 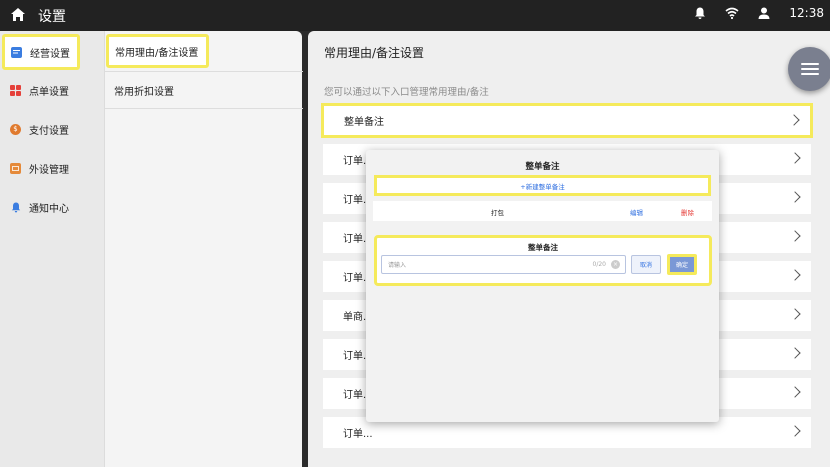 What do you see at coordinates (18, 15) in the screenshot?
I see `home-icon` at bounding box center [18, 15].